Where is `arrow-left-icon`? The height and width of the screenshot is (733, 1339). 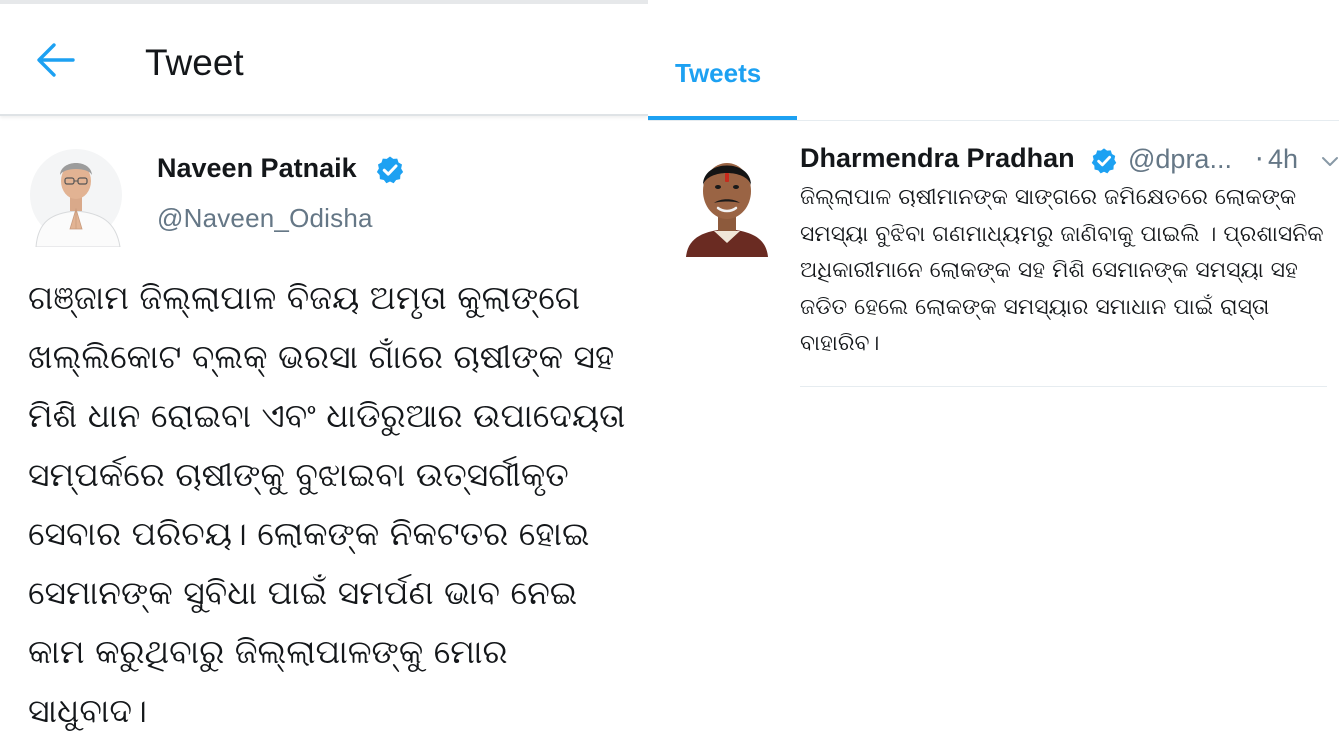 arrow-left-icon is located at coordinates (56, 60).